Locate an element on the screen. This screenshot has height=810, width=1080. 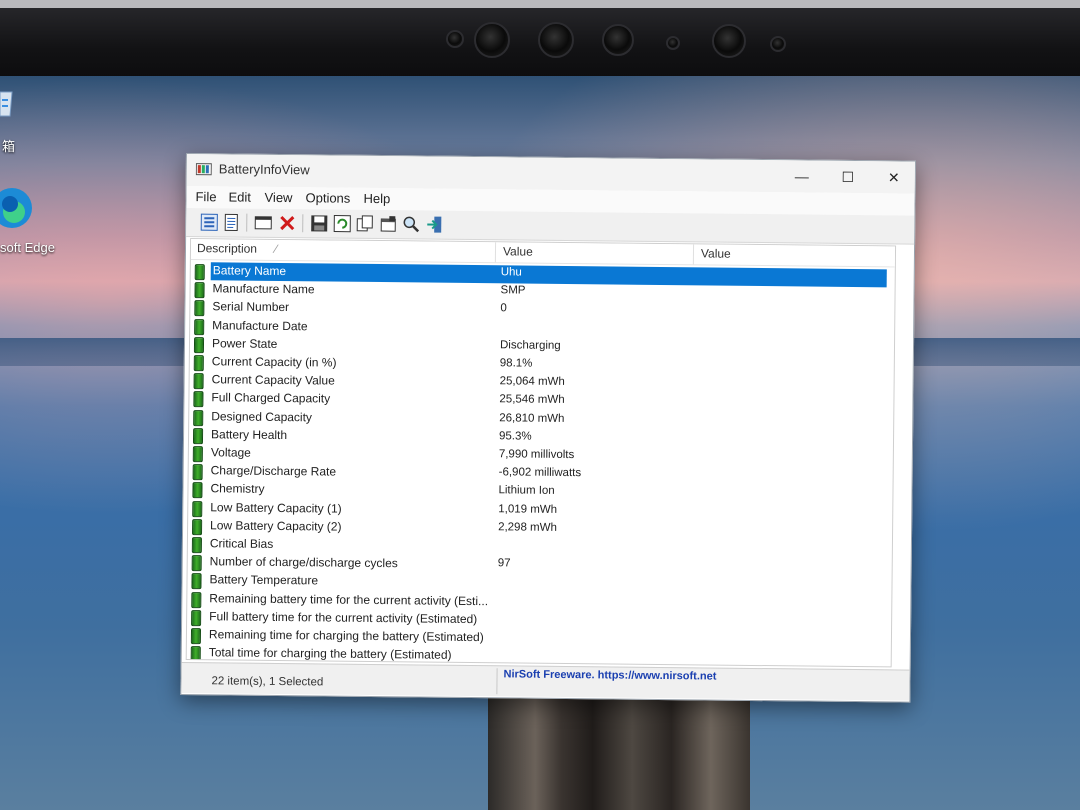
item-description: Battery Health is located at coordinates (249, 434).